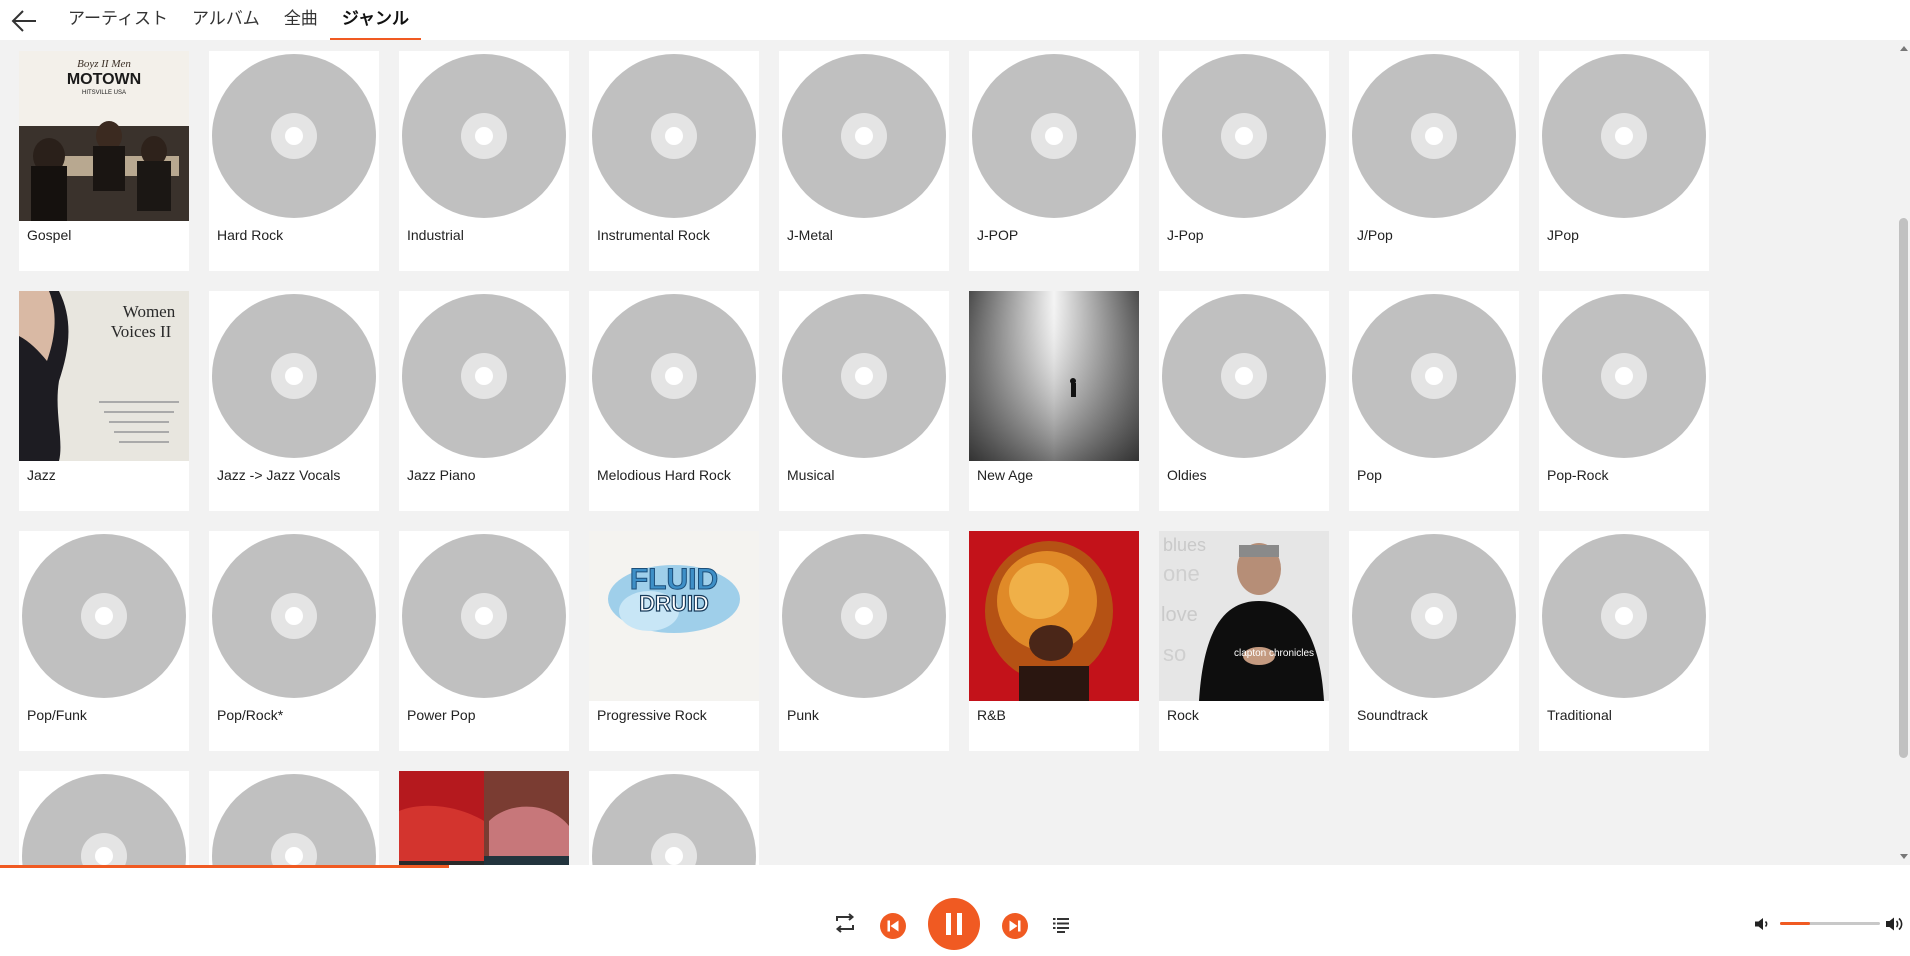  What do you see at coordinates (1795, 923) in the screenshot?
I see `volume-slider-fill` at bounding box center [1795, 923].